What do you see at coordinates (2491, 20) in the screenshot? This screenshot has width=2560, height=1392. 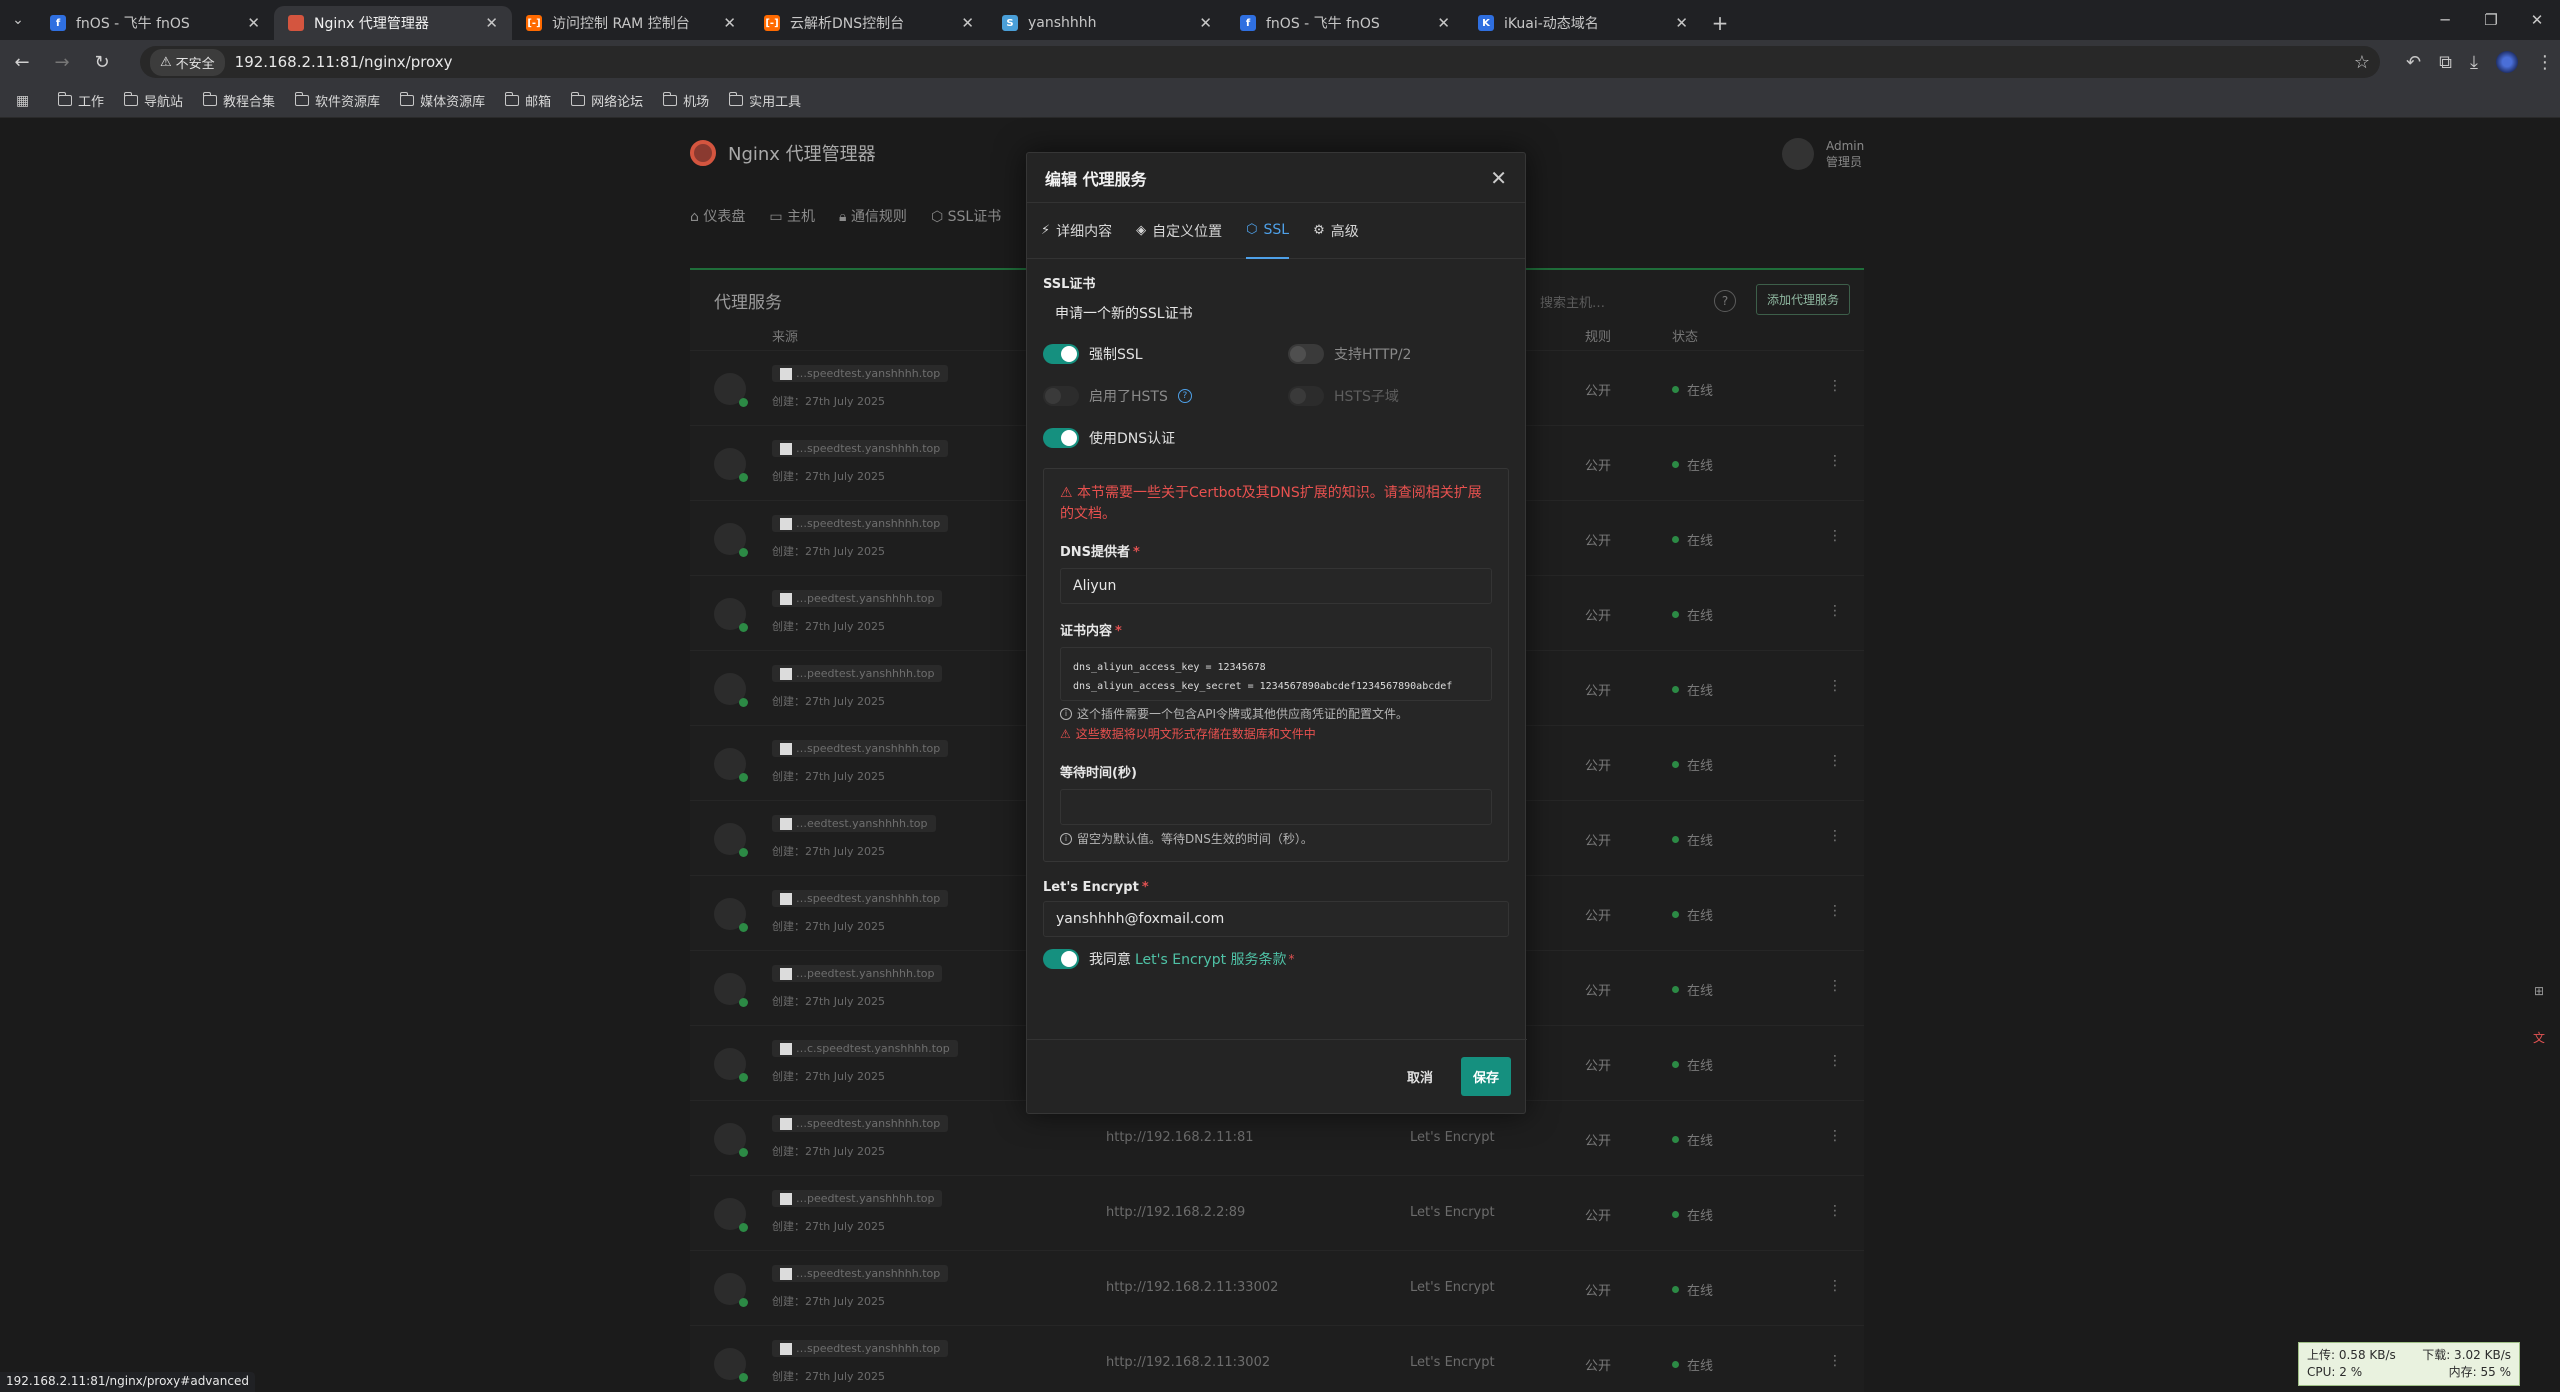 I see `restore-icon: ❐` at bounding box center [2491, 20].